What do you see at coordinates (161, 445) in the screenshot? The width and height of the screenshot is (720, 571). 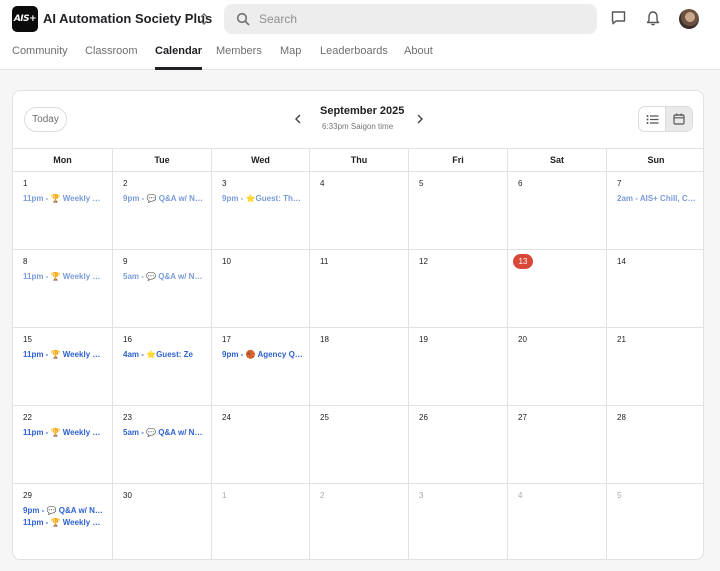 I see `calendar-day-cell: 23 5am - 💬 Q&A w/ Nate` at bounding box center [161, 445].